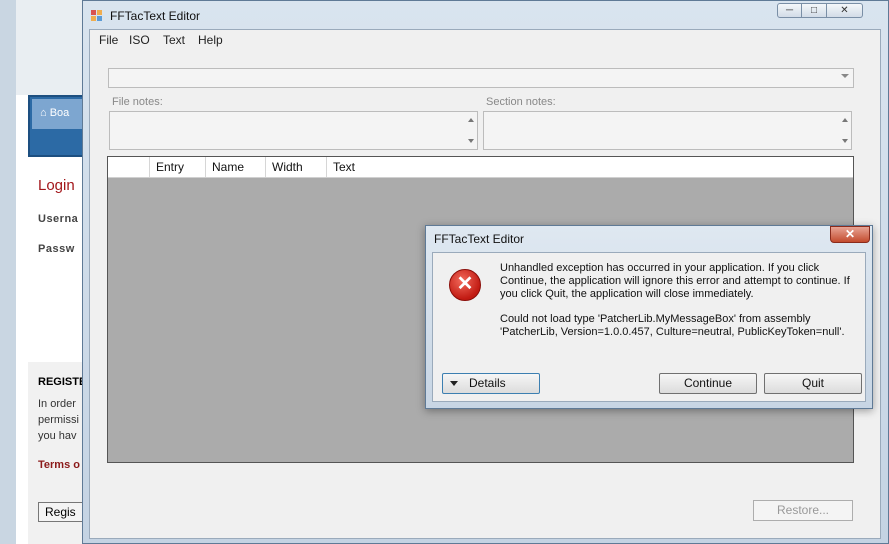  Describe the element at coordinates (137, 102) in the screenshot. I see `file-notes-label: File notes:` at that location.